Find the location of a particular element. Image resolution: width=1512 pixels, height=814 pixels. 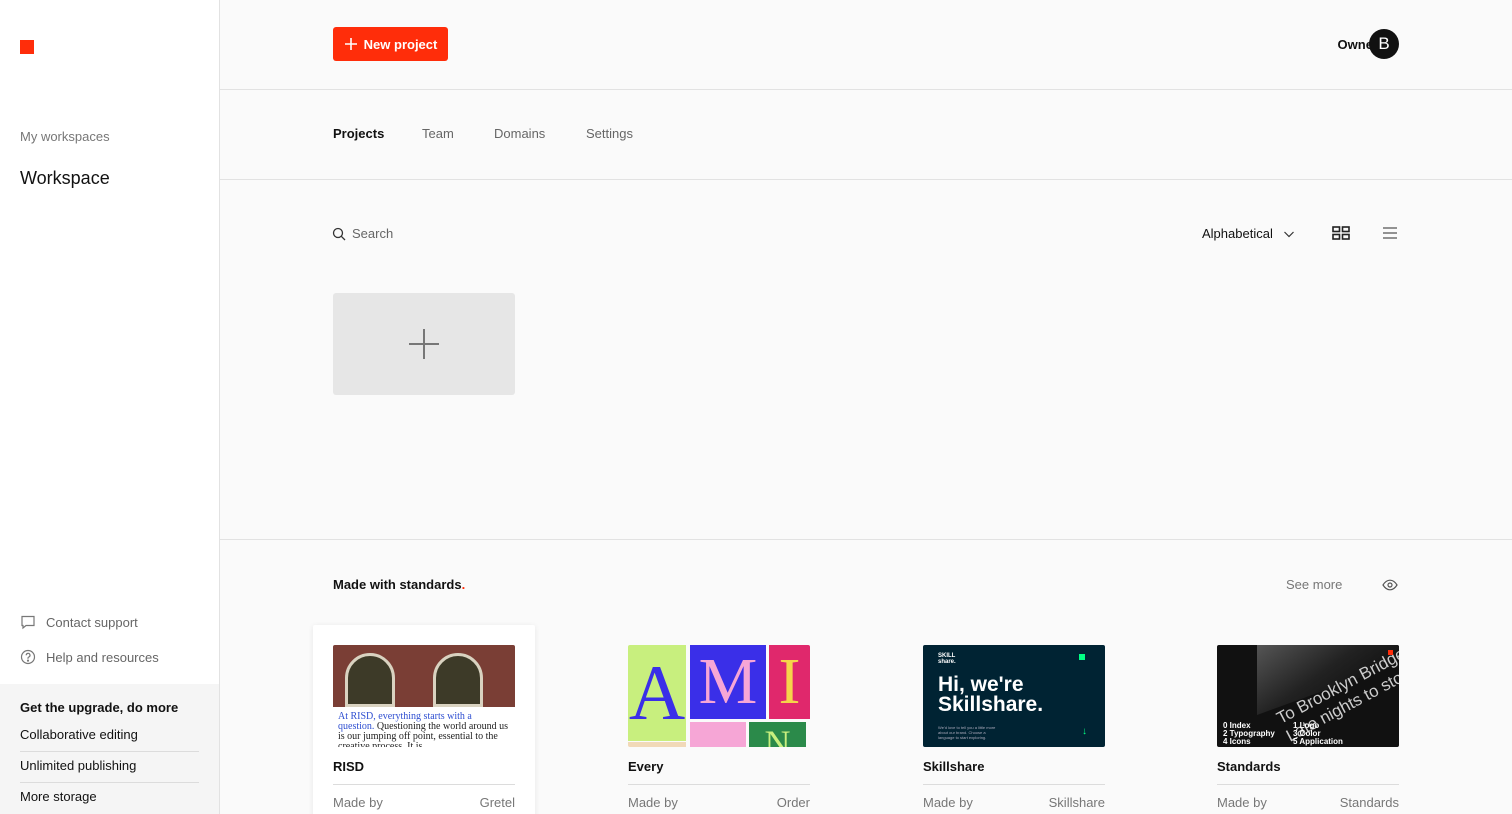

help-circle-icon is located at coordinates (28, 657).